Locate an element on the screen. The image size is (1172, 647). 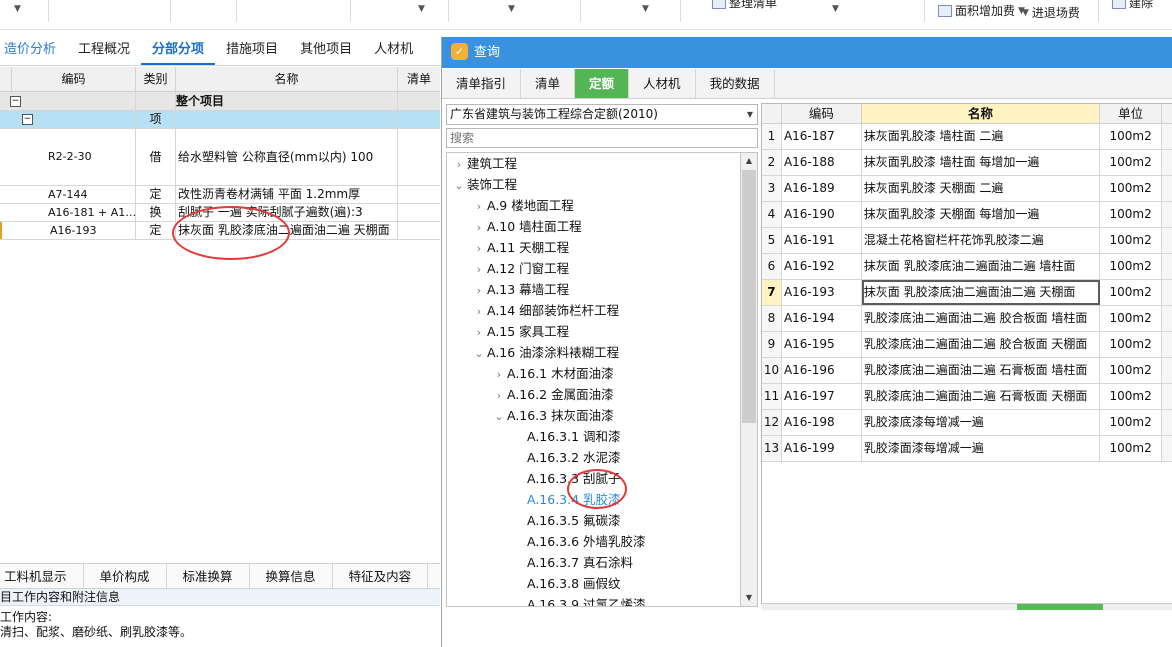
tab-features: 特征及内容 is located at coordinates (381, 576).